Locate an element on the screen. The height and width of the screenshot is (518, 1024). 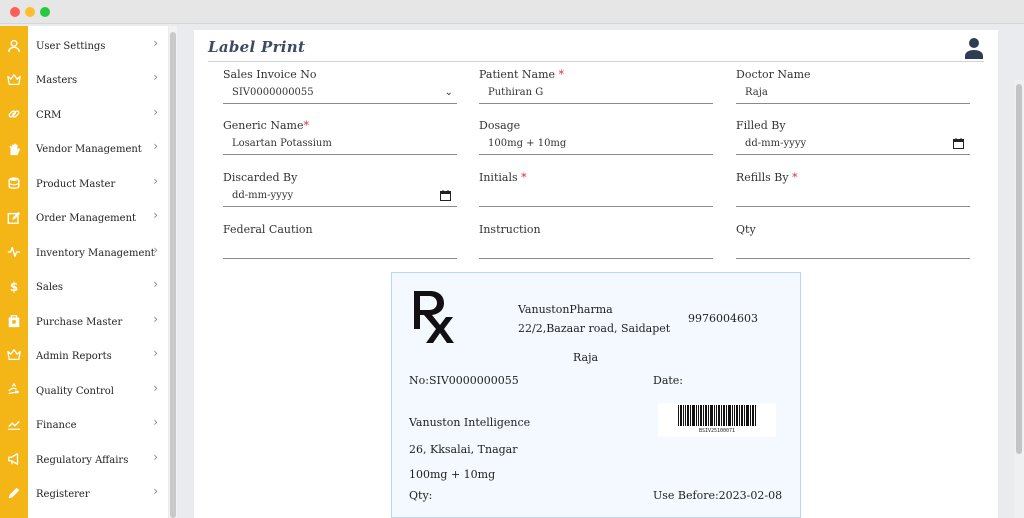
patient-name-field: Patient Name * Puthiran G is located at coordinates (596, 86).